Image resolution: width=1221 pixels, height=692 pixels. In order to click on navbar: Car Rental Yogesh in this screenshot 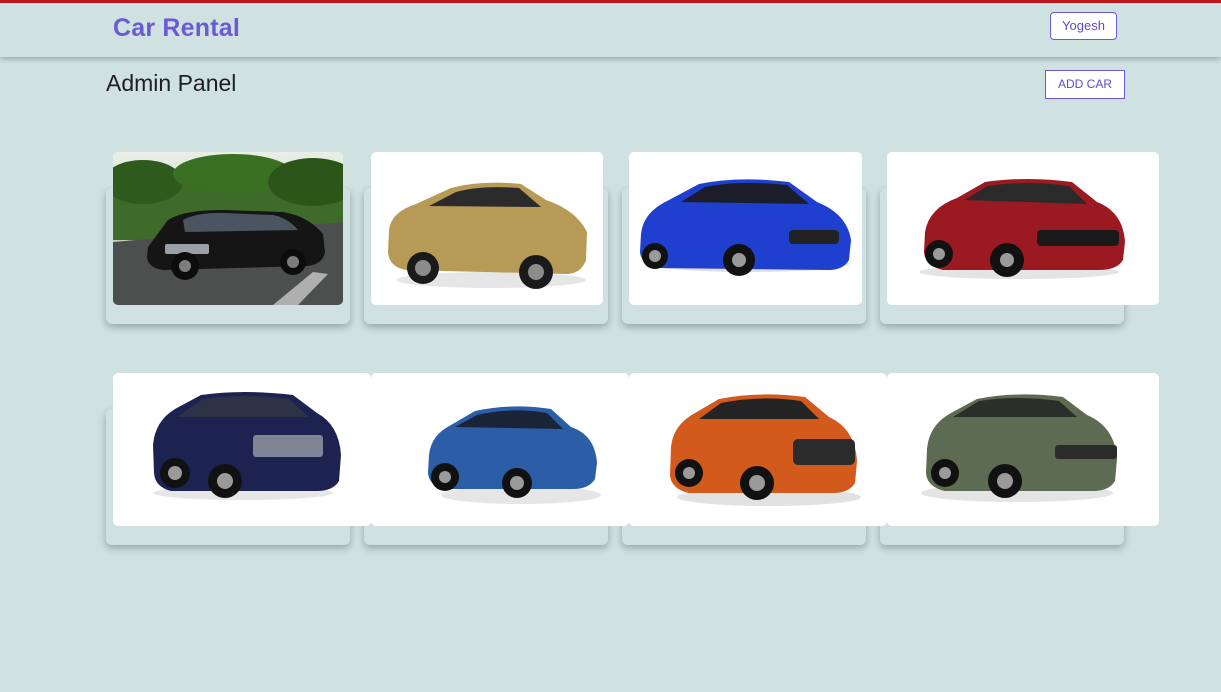, I will do `click(610, 30)`.